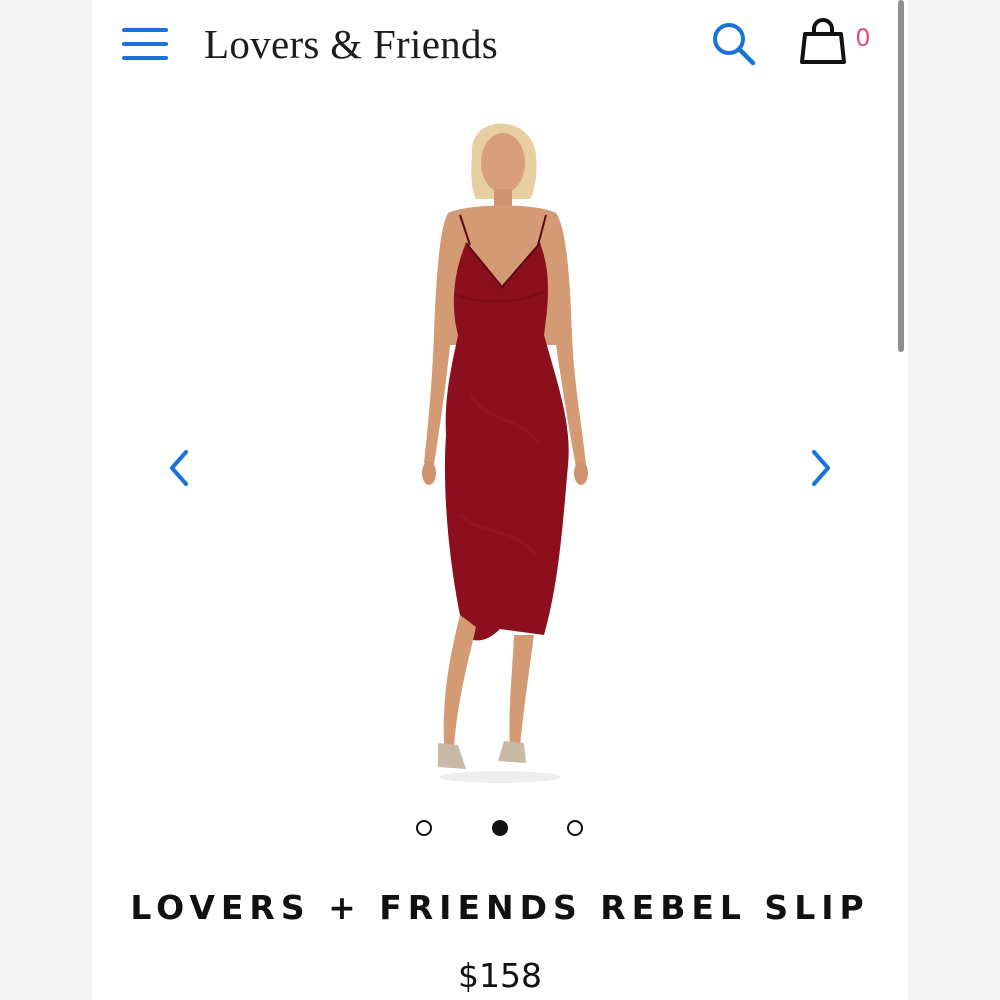 This screenshot has width=1000, height=1000. What do you see at coordinates (505, 453) in the screenshot?
I see `product-photo` at bounding box center [505, 453].